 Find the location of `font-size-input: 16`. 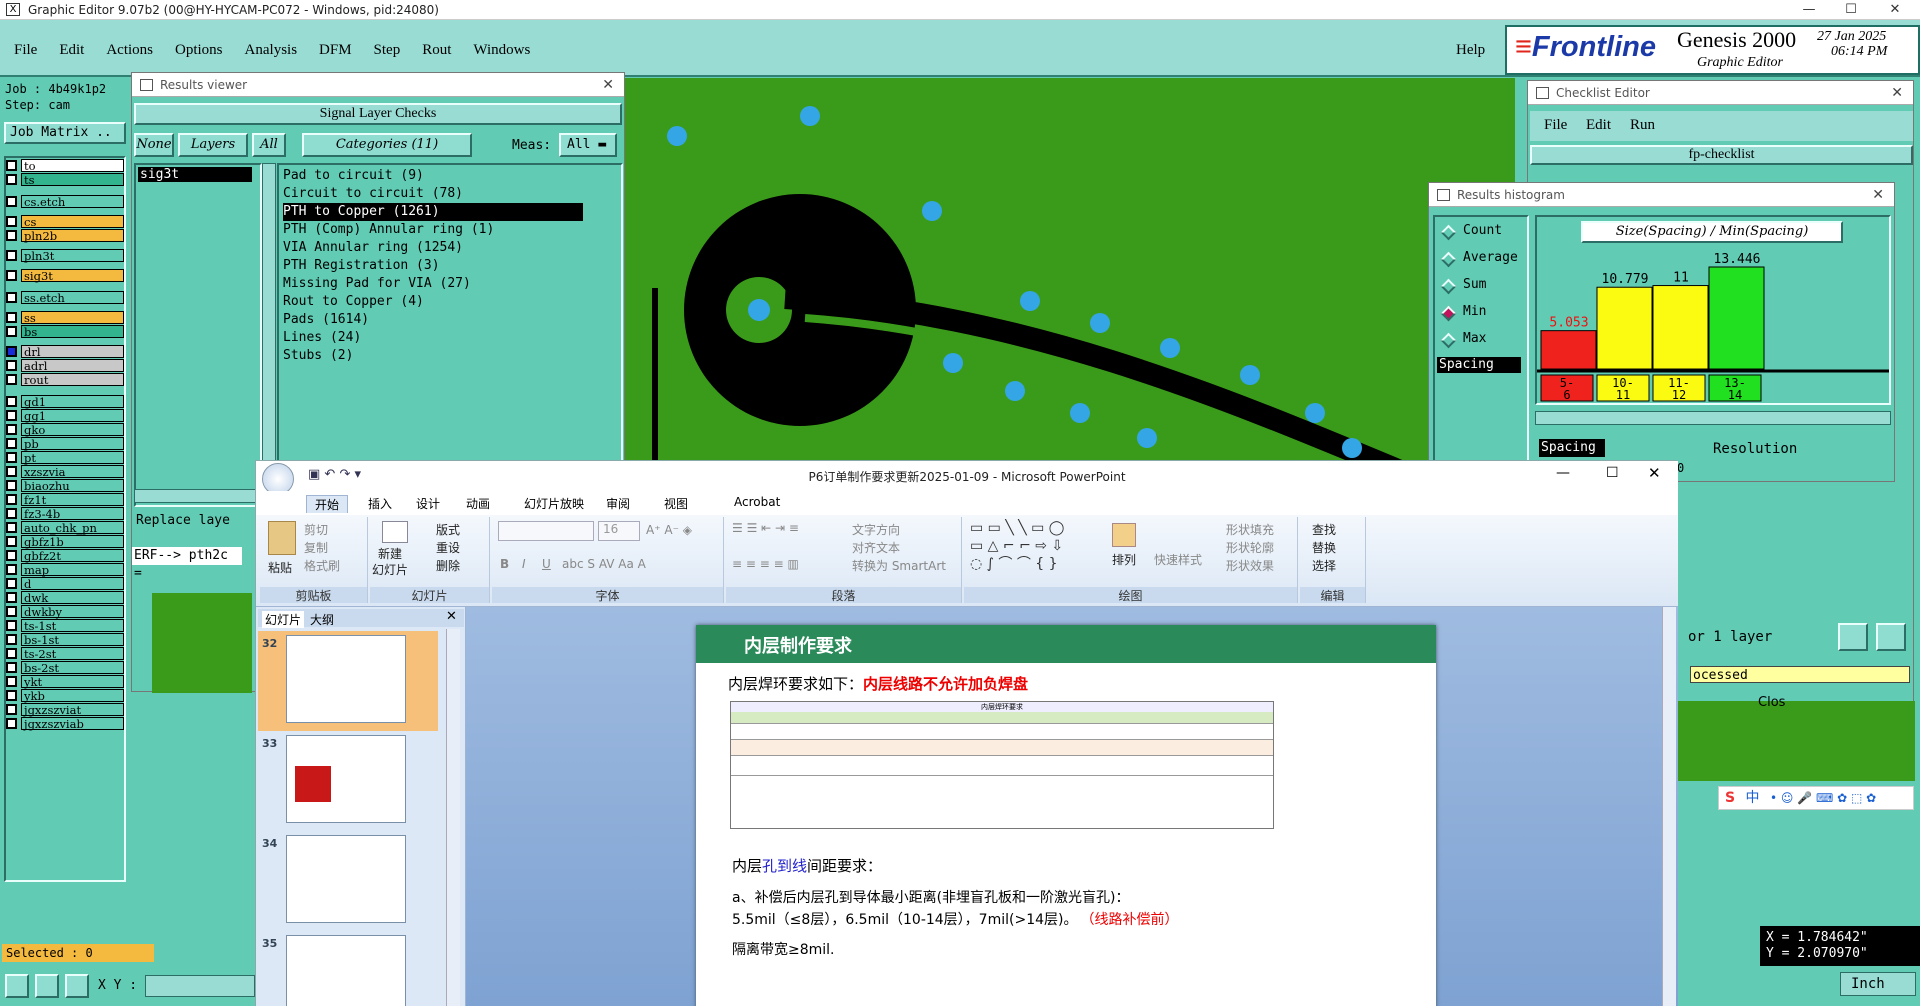

font-size-input: 16 is located at coordinates (619, 531).